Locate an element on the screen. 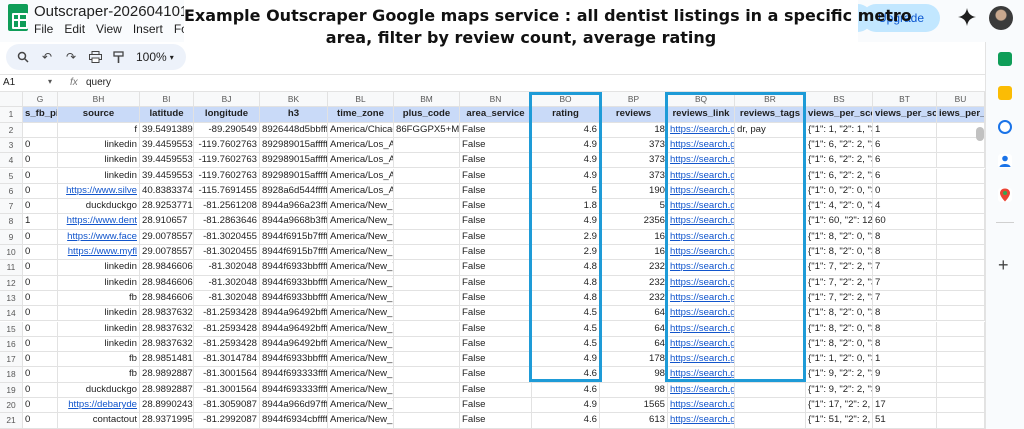 This screenshot has height=429, width=1024. grid-cell: -81.3020455 is located at coordinates (227, 237).